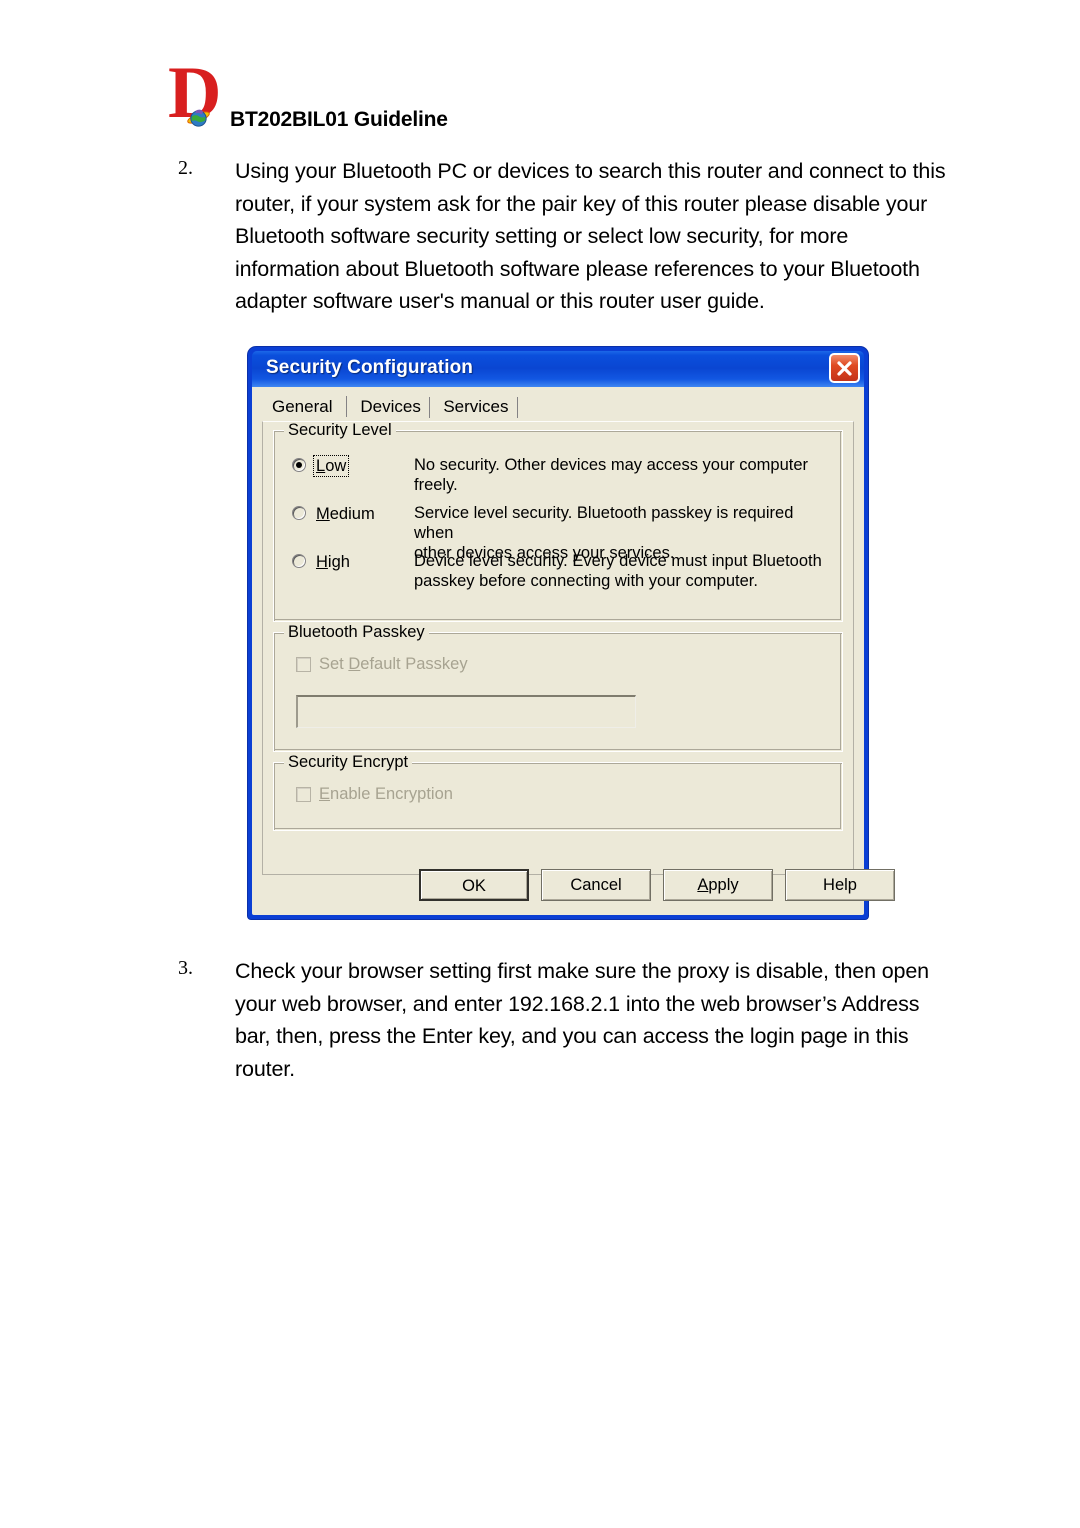 The width and height of the screenshot is (1080, 1528). Describe the element at coordinates (393, 664) in the screenshot. I see `checkbox-label-set-default-passkey: Set Default Passkey` at that location.